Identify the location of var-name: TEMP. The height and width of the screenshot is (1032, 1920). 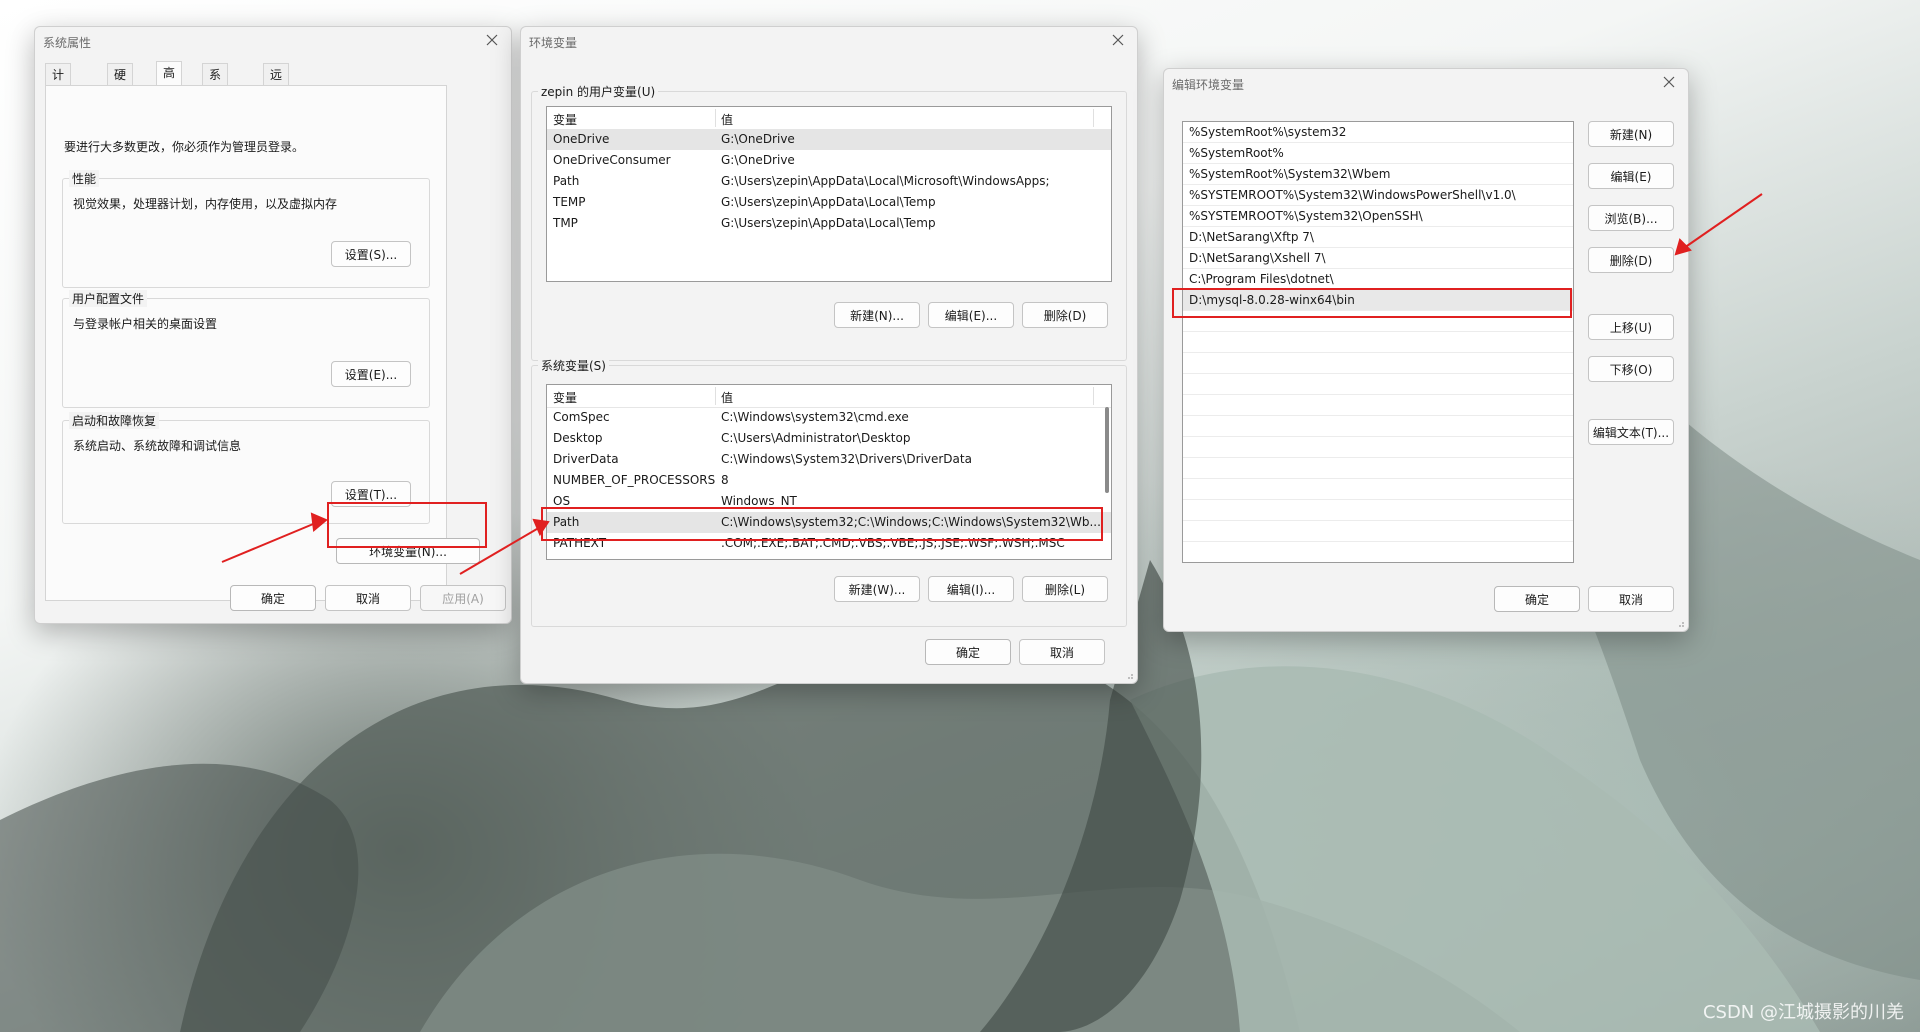
(569, 202).